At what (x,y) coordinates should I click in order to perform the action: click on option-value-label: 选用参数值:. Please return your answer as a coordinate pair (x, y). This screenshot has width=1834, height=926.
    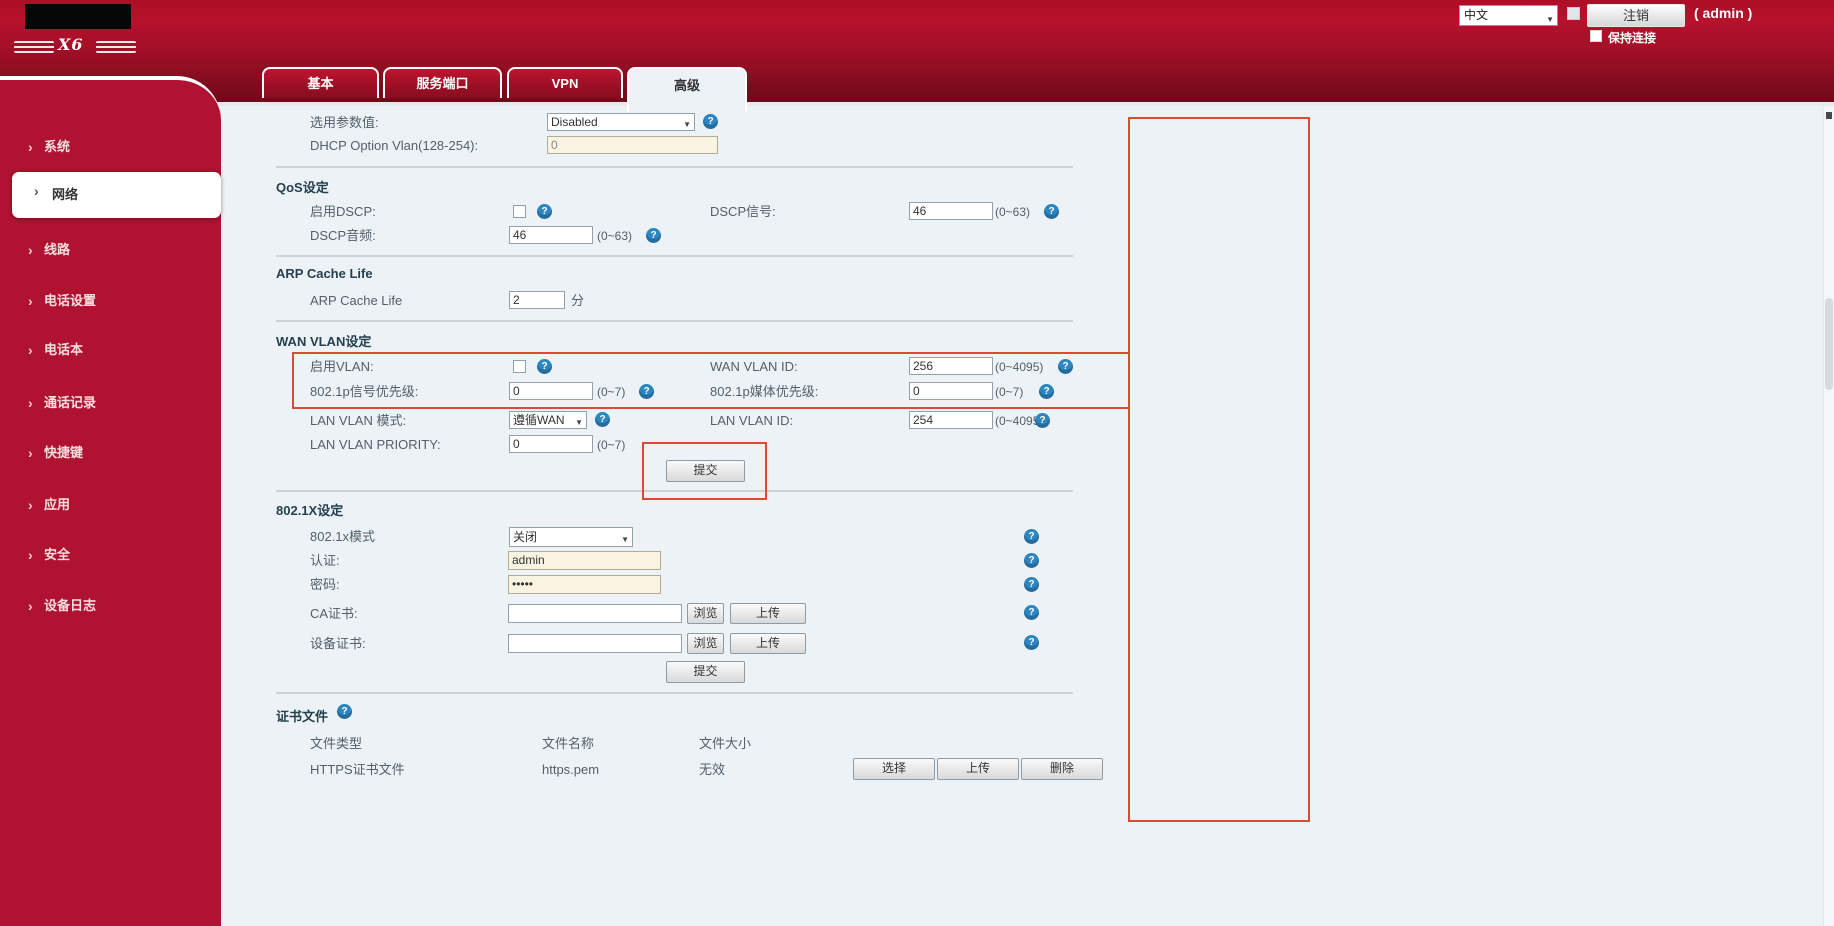
    Looking at the image, I should click on (344, 122).